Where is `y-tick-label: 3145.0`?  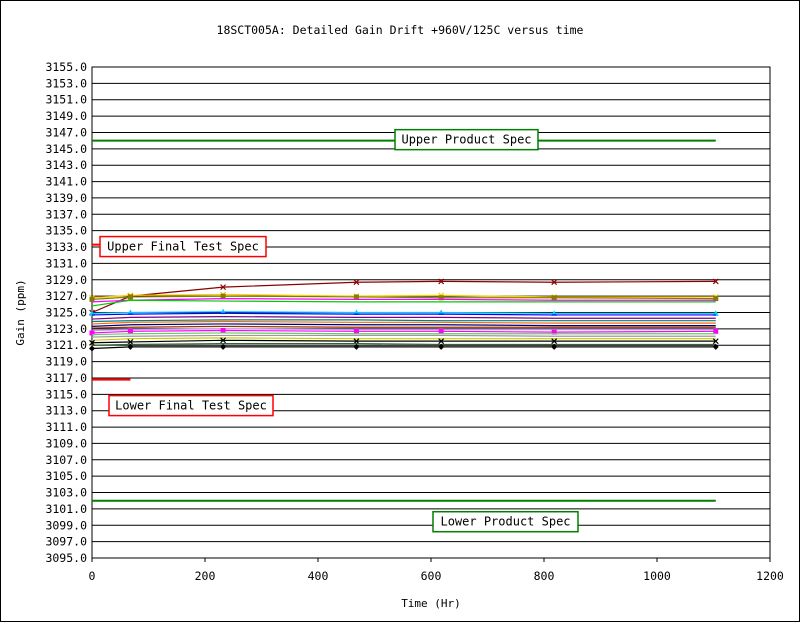 y-tick-label: 3145.0 is located at coordinates (66, 149).